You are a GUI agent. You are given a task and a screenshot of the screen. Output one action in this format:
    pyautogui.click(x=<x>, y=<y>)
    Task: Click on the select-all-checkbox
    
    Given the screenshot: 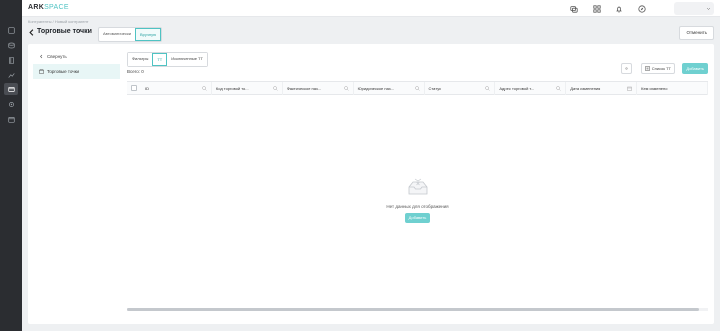 What is the action you would take?
    pyautogui.click(x=134, y=88)
    